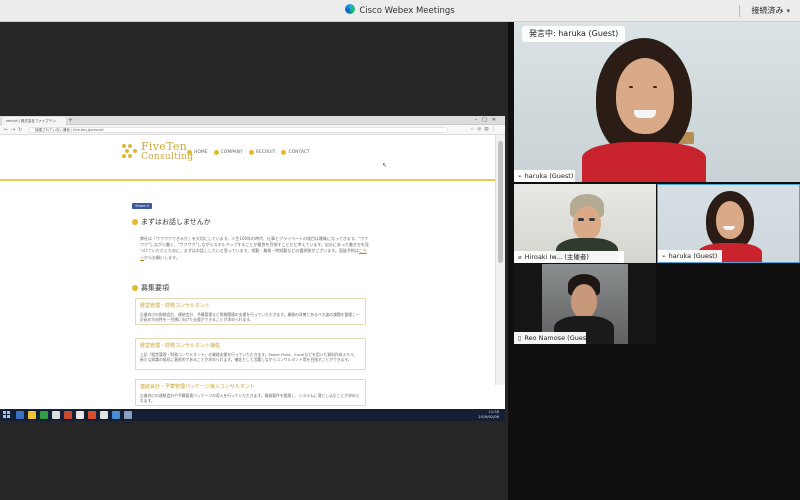  I want to click on nav-contact: CONTACT, so click(295, 152).